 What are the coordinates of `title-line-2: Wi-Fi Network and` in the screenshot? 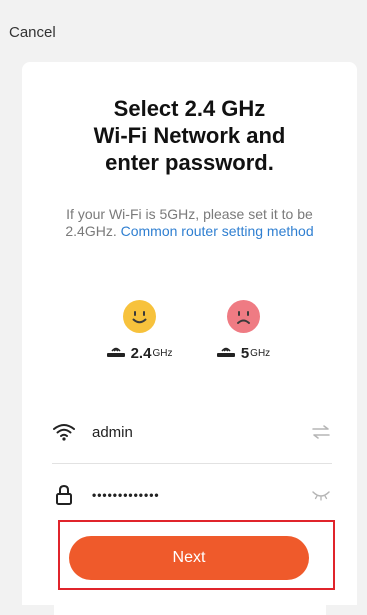 It's located at (189, 135).